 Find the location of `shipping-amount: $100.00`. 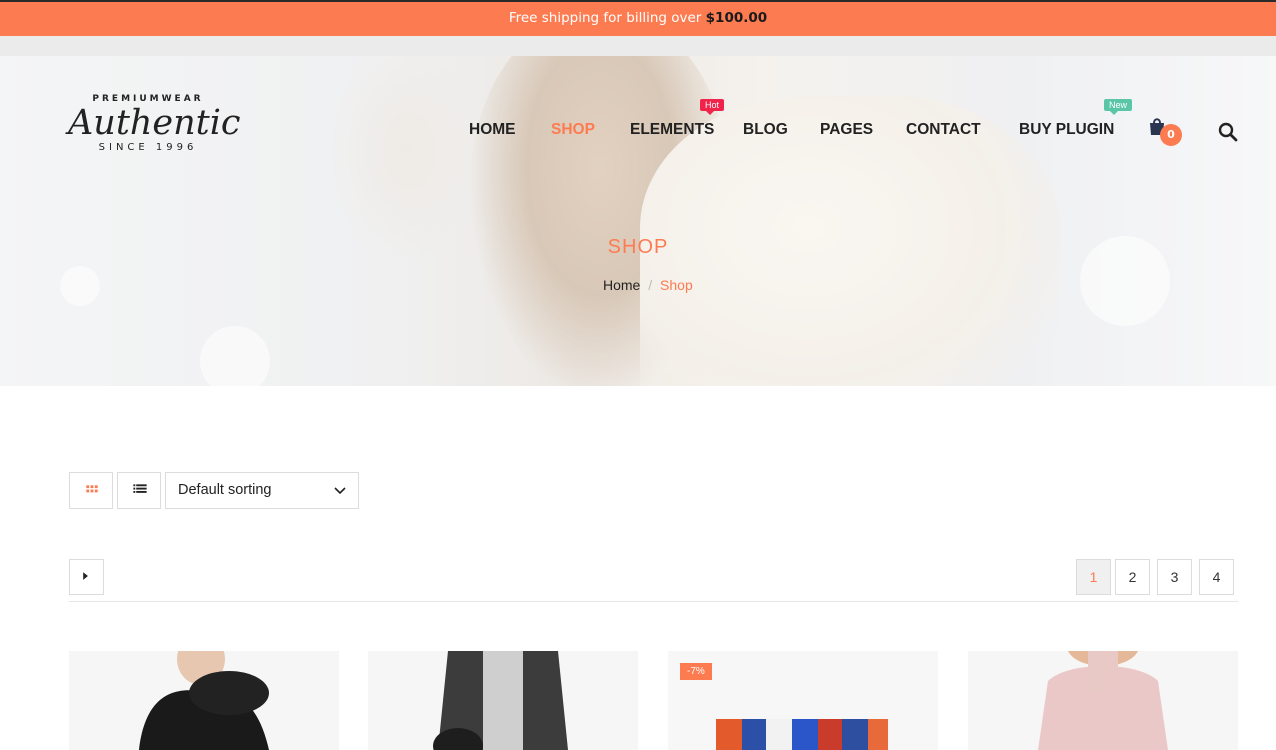

shipping-amount: $100.00 is located at coordinates (736, 18).